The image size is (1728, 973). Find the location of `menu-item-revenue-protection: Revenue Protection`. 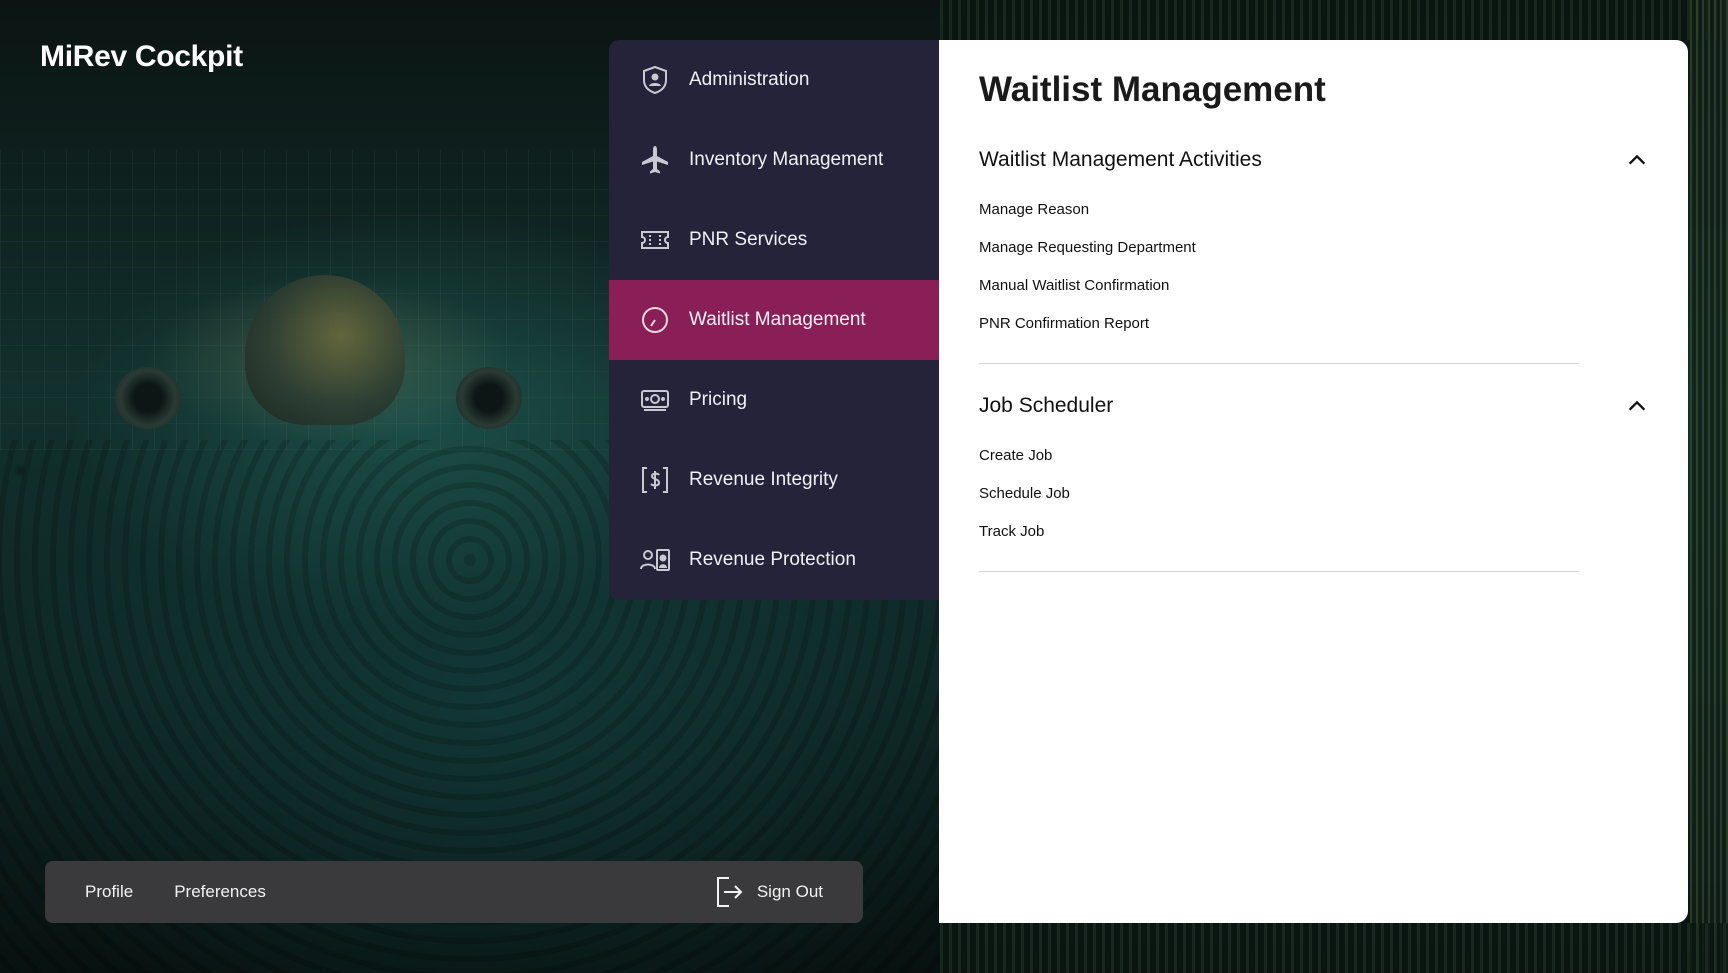

menu-item-revenue-protection: Revenue Protection is located at coordinates (774, 560).